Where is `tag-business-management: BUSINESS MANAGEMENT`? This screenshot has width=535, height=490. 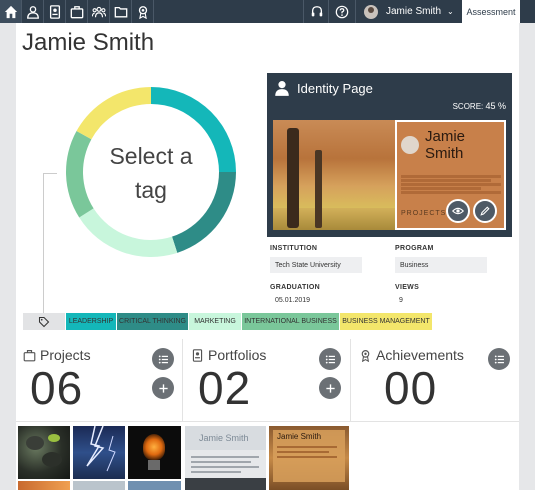
tag-business-management: BUSINESS MANAGEMENT is located at coordinates (386, 321).